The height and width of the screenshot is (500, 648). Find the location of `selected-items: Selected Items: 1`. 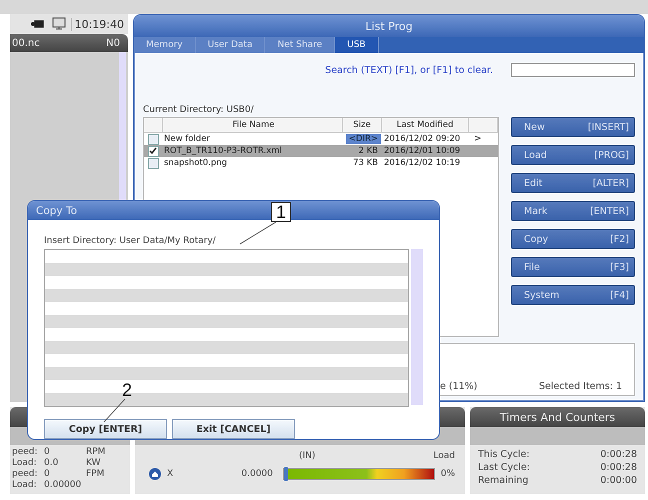

selected-items: Selected Items: 1 is located at coordinates (580, 386).